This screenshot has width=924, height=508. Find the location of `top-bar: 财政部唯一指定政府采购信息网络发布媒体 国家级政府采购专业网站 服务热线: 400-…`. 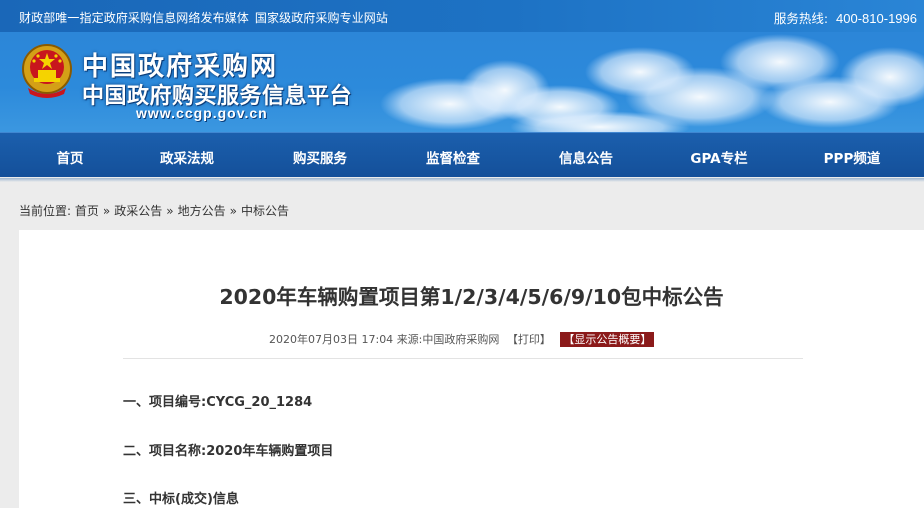

top-bar: 财政部唯一指定政府采购信息网络发布媒体 国家级政府采购专业网站 服务热线: 400-… is located at coordinates (462, 16).